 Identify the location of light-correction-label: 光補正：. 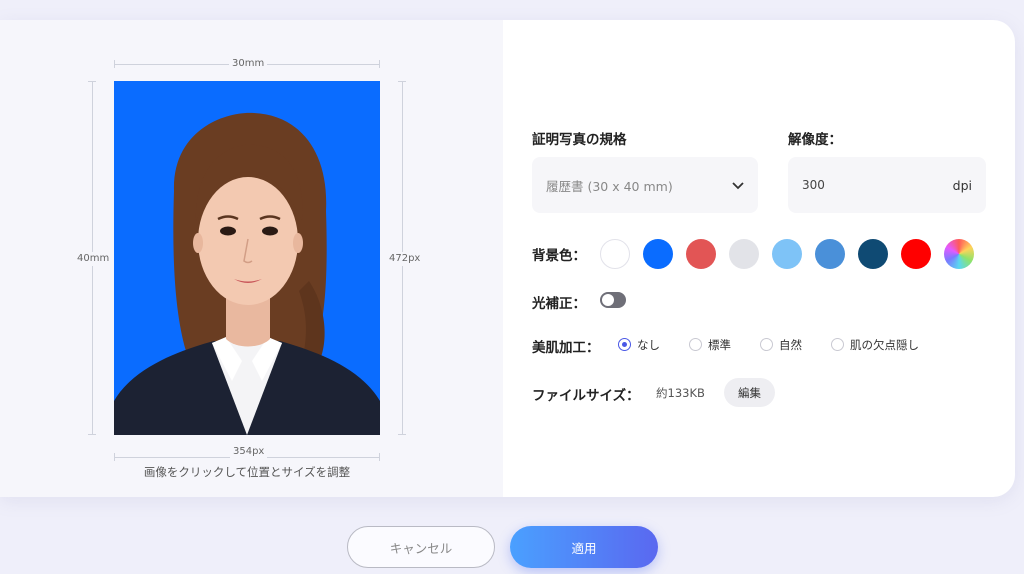
(559, 304).